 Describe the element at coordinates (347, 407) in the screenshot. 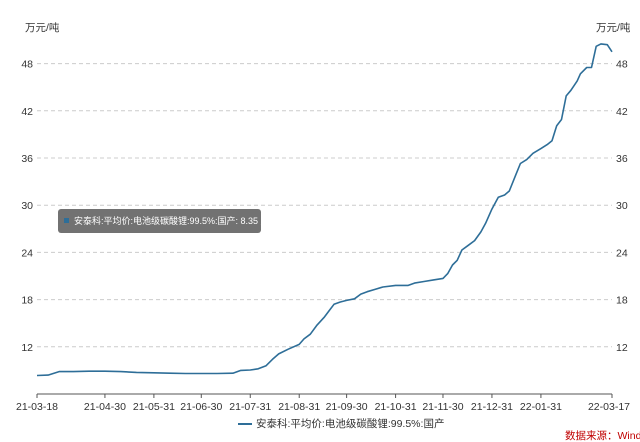

I see `x-tick-label: 21-09-30` at that location.